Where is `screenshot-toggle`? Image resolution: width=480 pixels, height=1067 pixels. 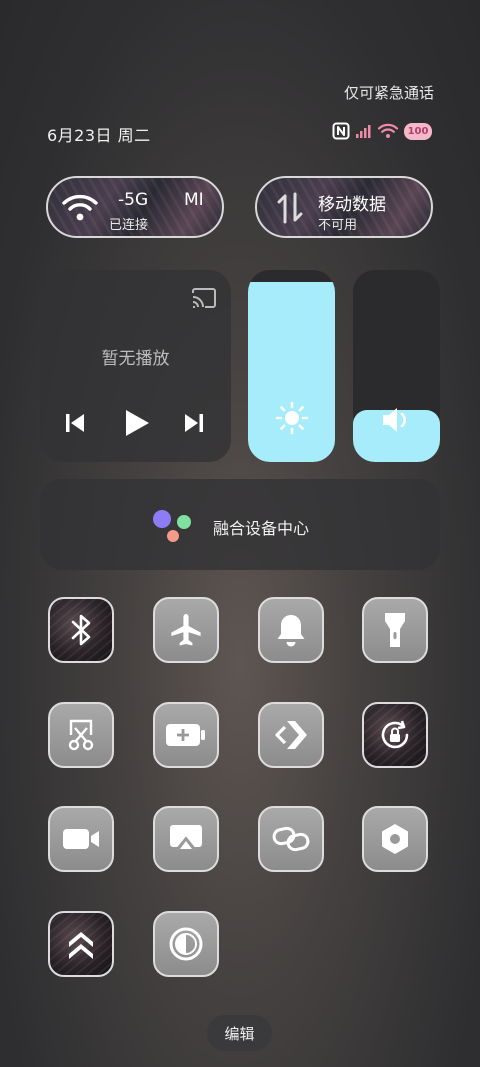
screenshot-toggle is located at coordinates (81, 735).